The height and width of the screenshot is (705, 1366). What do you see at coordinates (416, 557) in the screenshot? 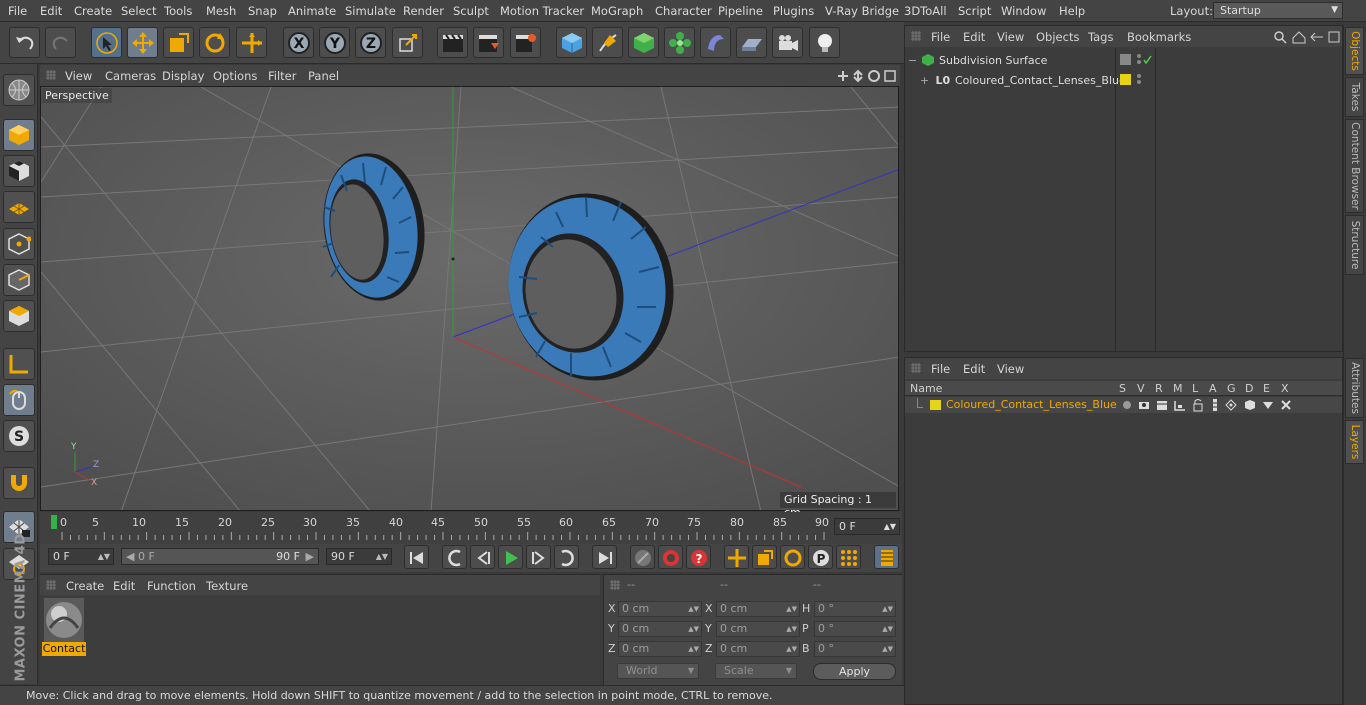
I see `go-to-start-button` at bounding box center [416, 557].